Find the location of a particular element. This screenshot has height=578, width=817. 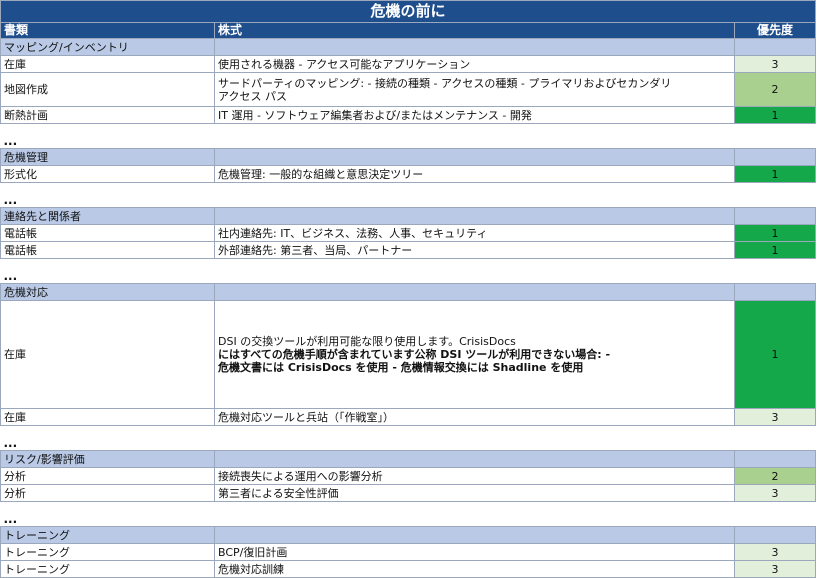

section-title: 危機対応 is located at coordinates (107, 292).